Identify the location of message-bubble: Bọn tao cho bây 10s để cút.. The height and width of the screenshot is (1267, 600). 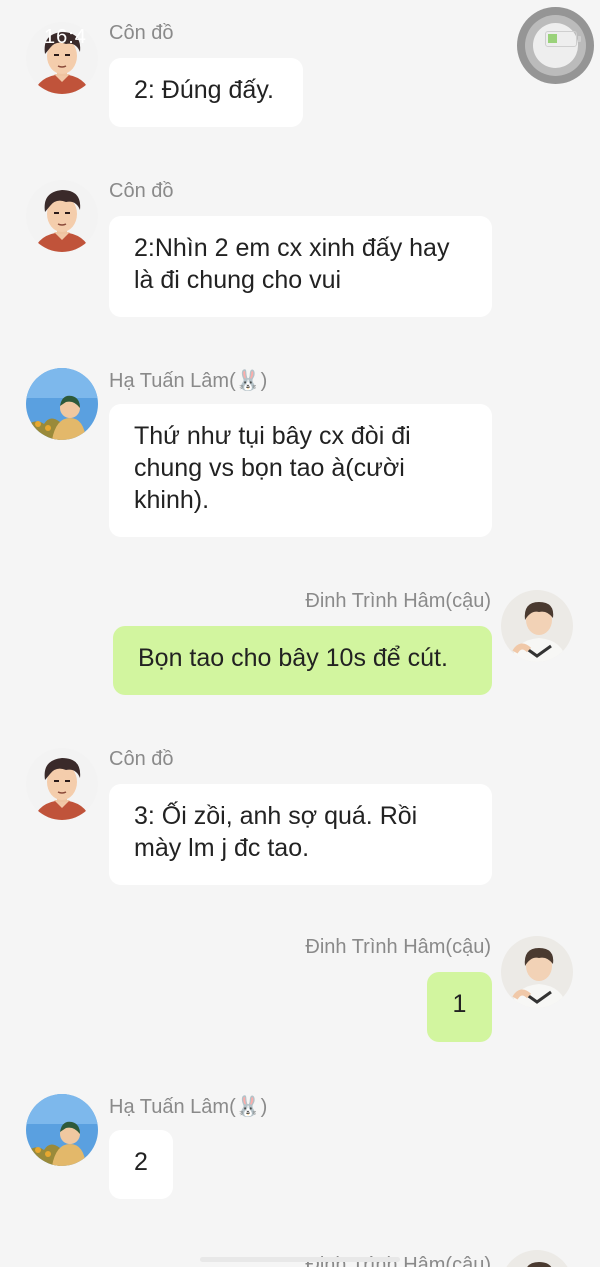
(302, 660).